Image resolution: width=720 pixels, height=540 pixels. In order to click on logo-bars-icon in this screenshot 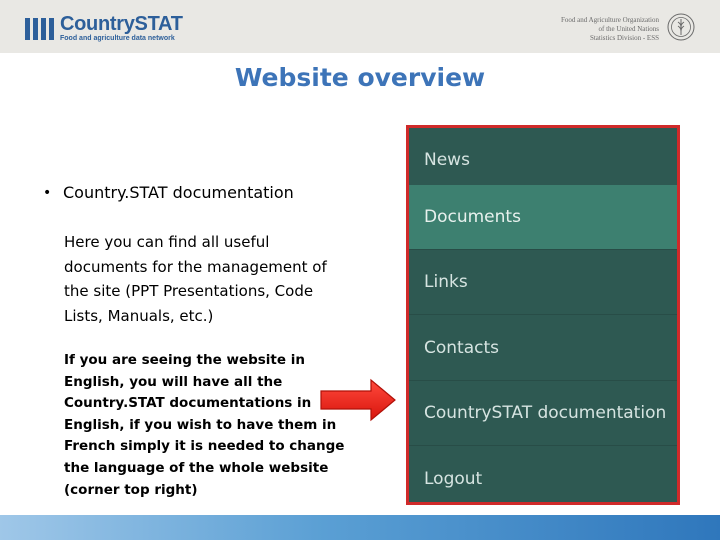, I will do `click(39, 28)`.